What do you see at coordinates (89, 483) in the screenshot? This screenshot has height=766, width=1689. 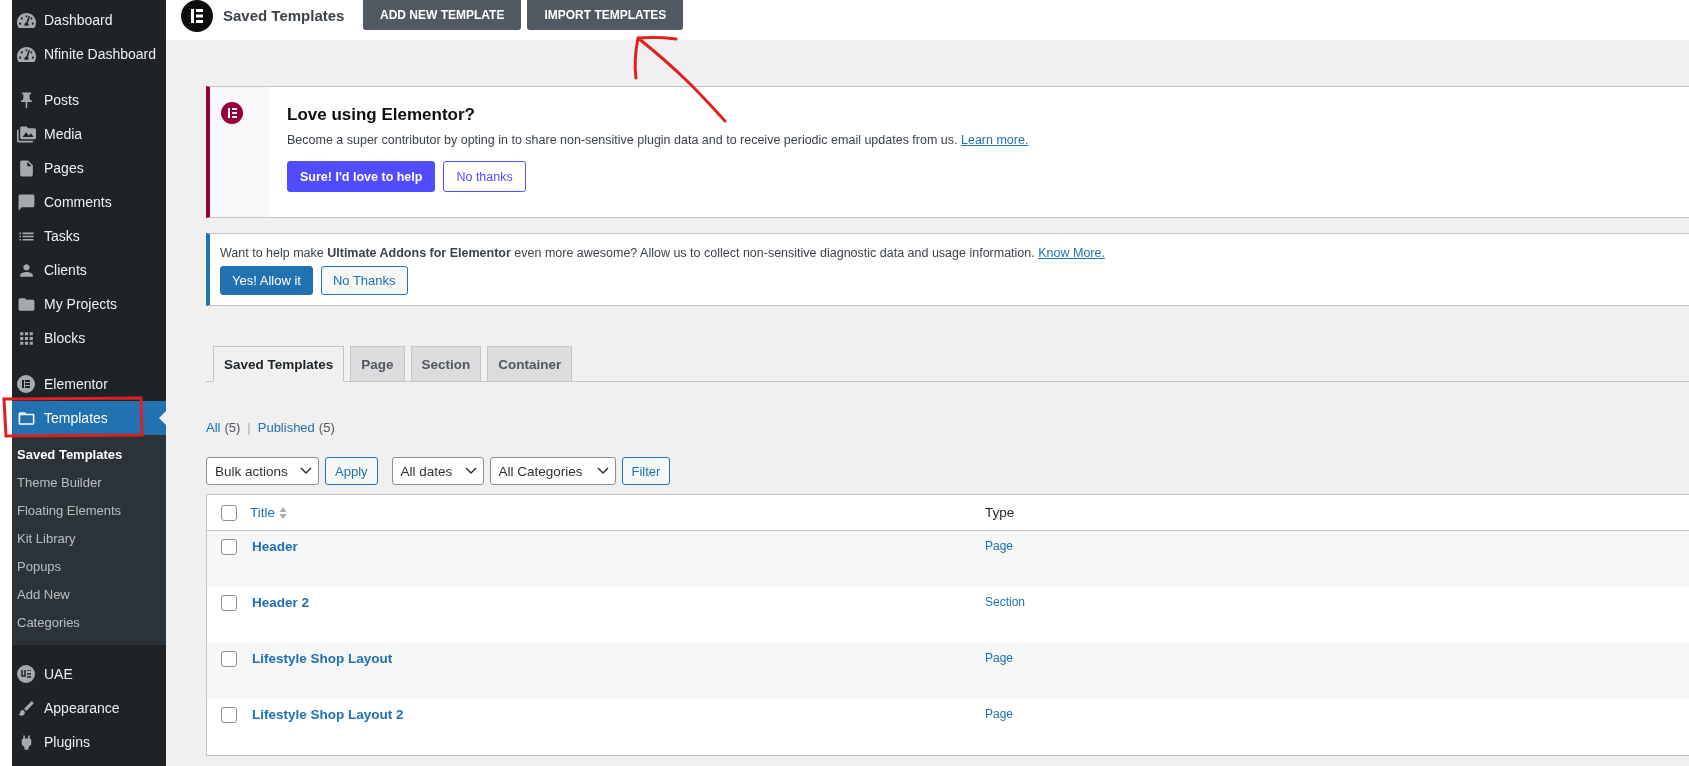 I see `submenu-item: Theme Builder` at bounding box center [89, 483].